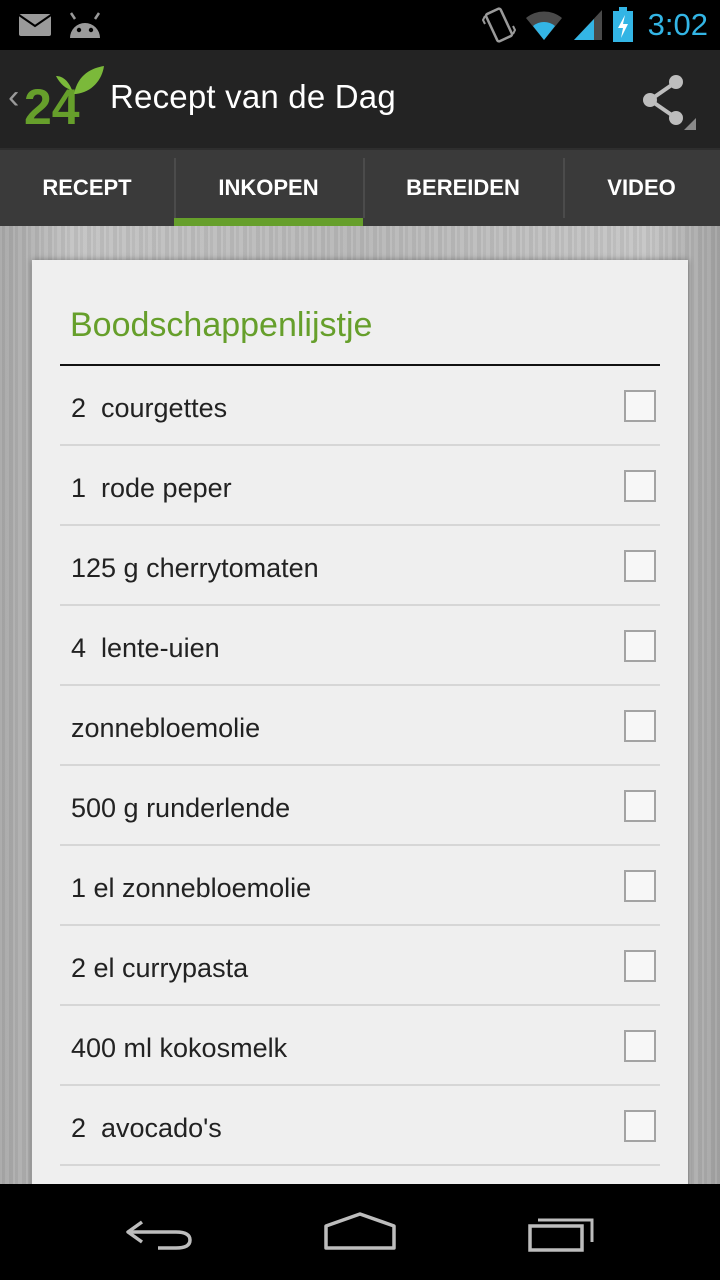 Image resolution: width=720 pixels, height=1280 pixels. What do you see at coordinates (179, 1048) in the screenshot?
I see `list-item-label: 400 ml kokosmelk` at bounding box center [179, 1048].